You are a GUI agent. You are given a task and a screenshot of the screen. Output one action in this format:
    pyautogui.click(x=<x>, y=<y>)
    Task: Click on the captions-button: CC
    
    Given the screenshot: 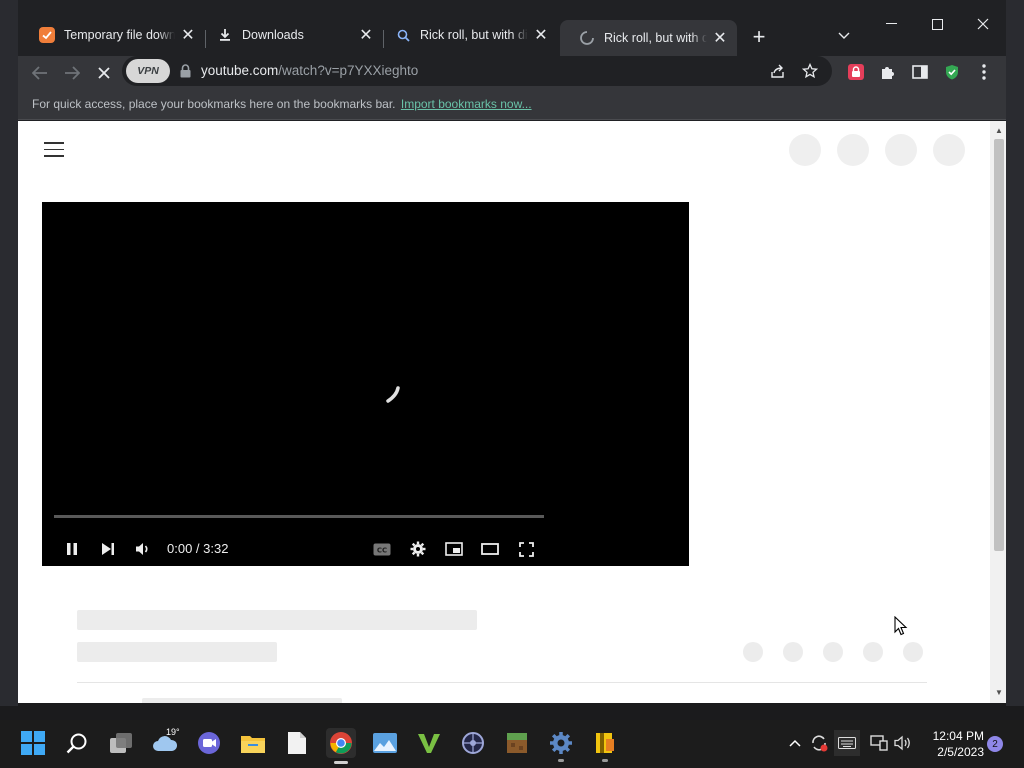 What is the action you would take?
    pyautogui.click(x=382, y=549)
    